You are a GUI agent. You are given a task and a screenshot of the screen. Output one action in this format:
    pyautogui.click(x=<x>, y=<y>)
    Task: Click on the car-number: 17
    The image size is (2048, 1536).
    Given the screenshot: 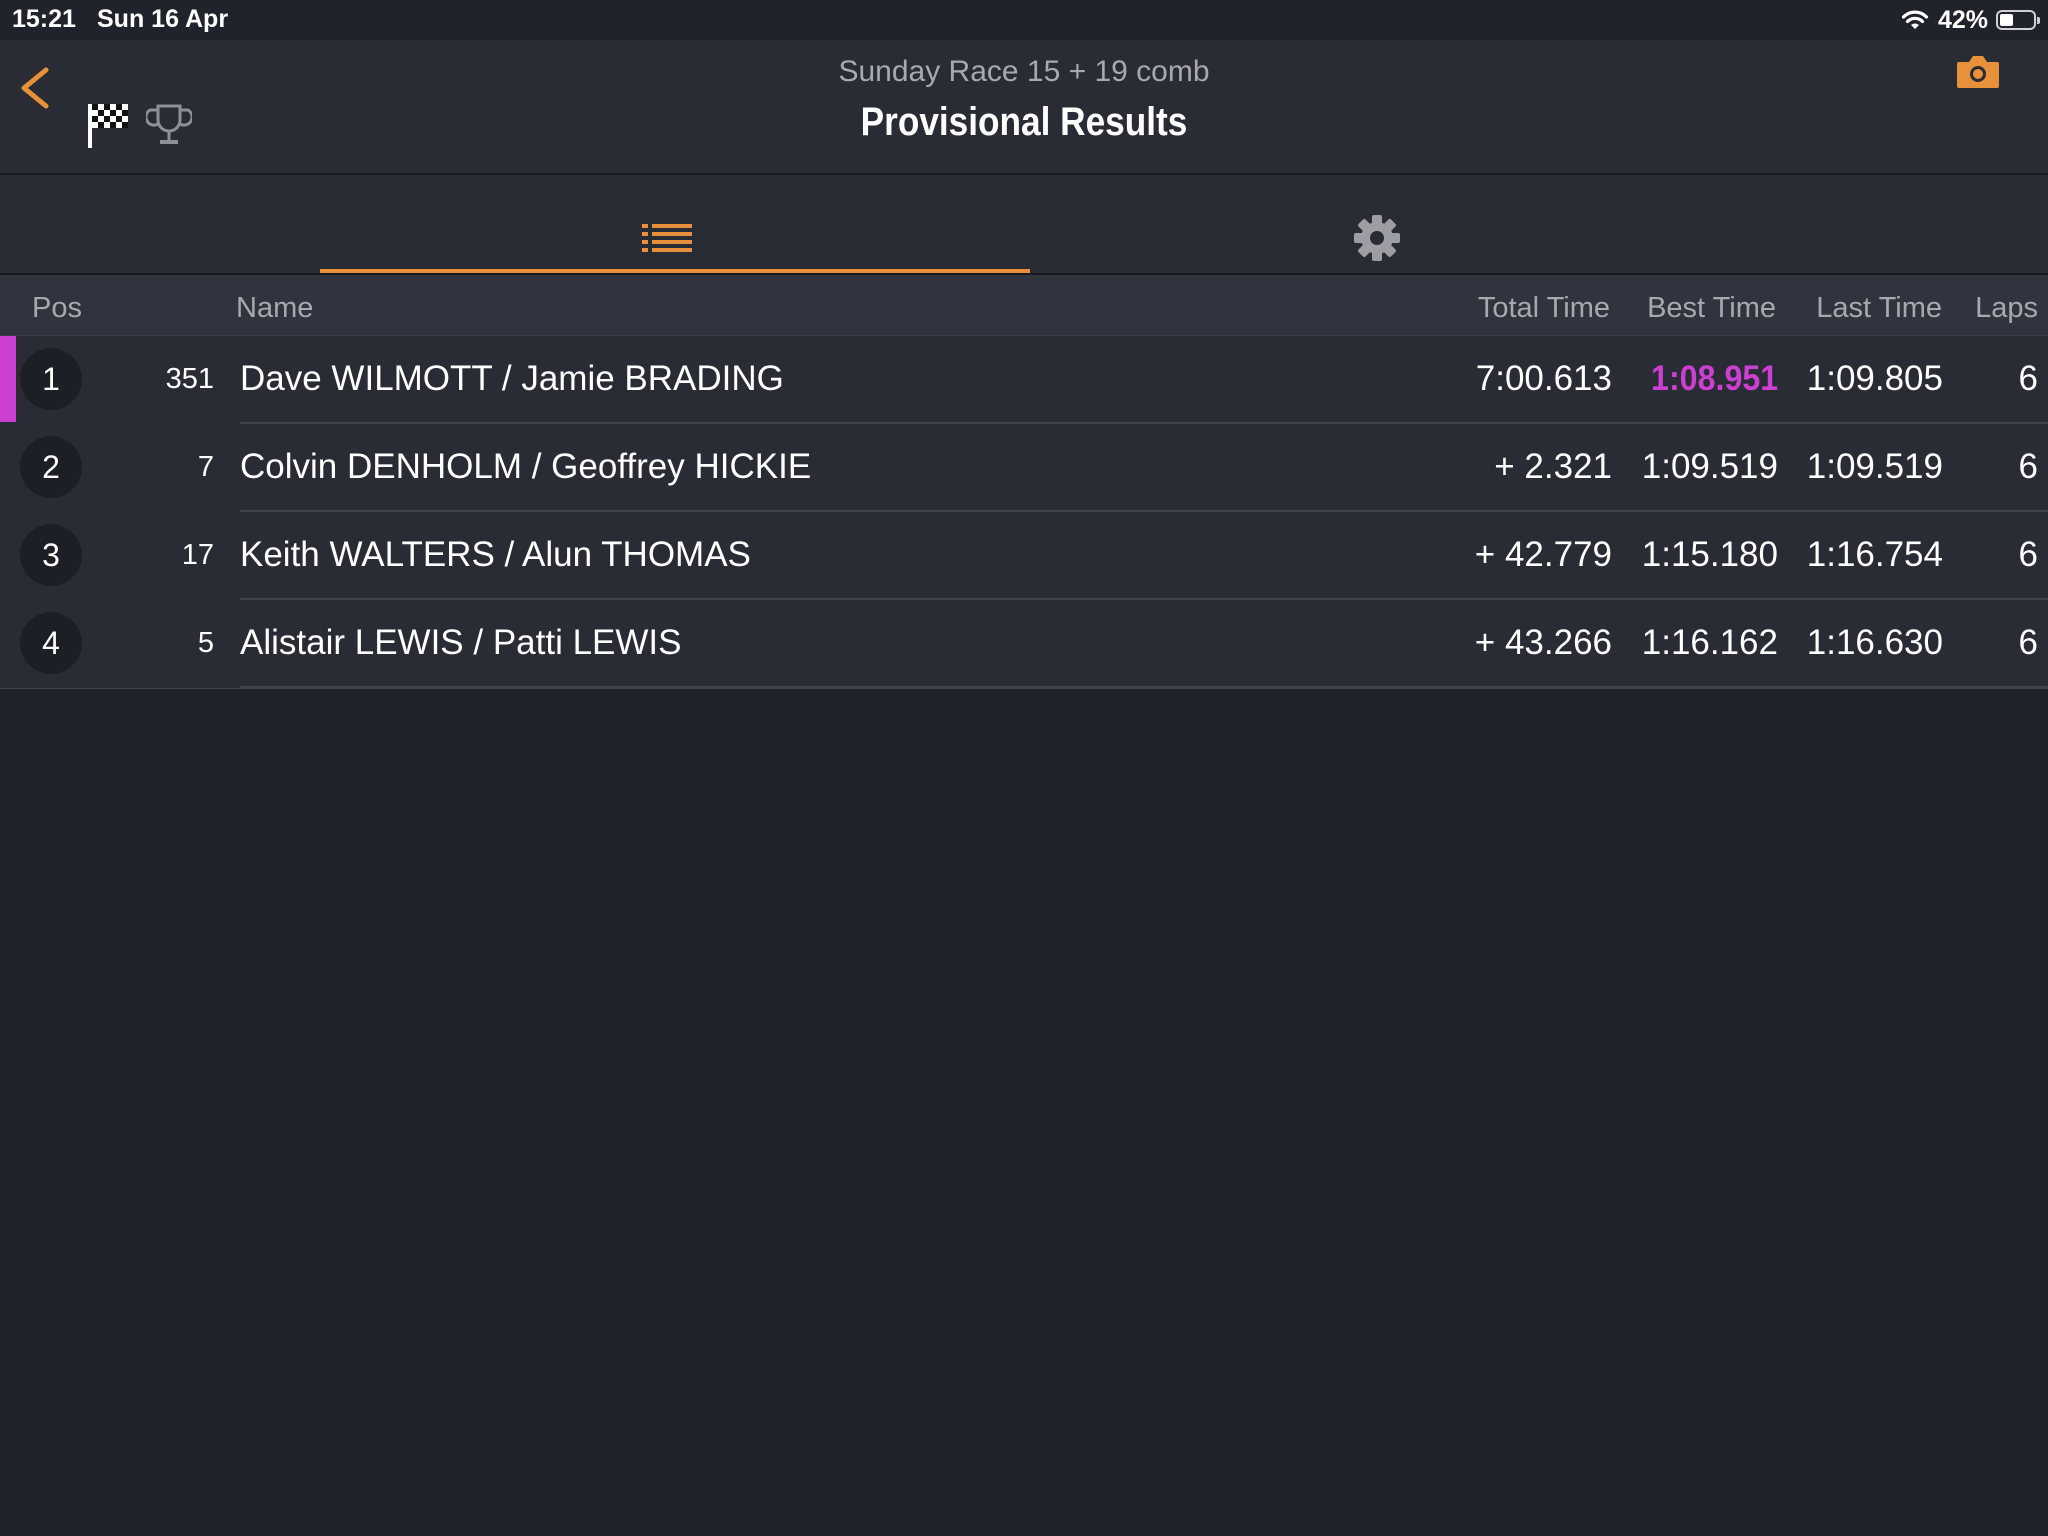 What is the action you would take?
    pyautogui.click(x=197, y=555)
    